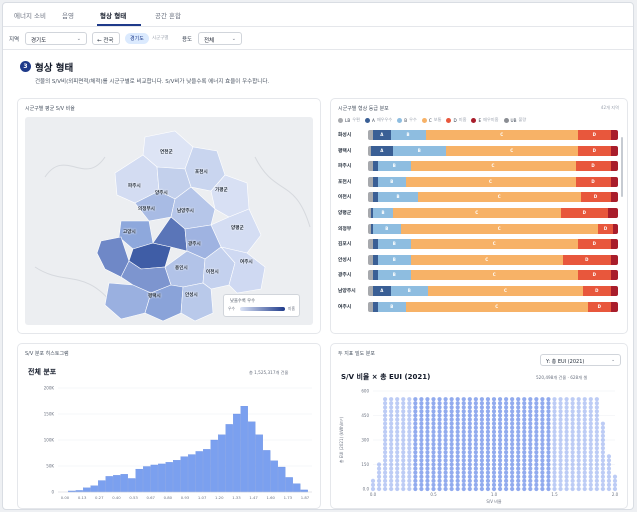 The width and height of the screenshot is (637, 512). Describe the element at coordinates (479, 213) in the screenshot. I see `grade-row: 양평군 B C D` at that location.